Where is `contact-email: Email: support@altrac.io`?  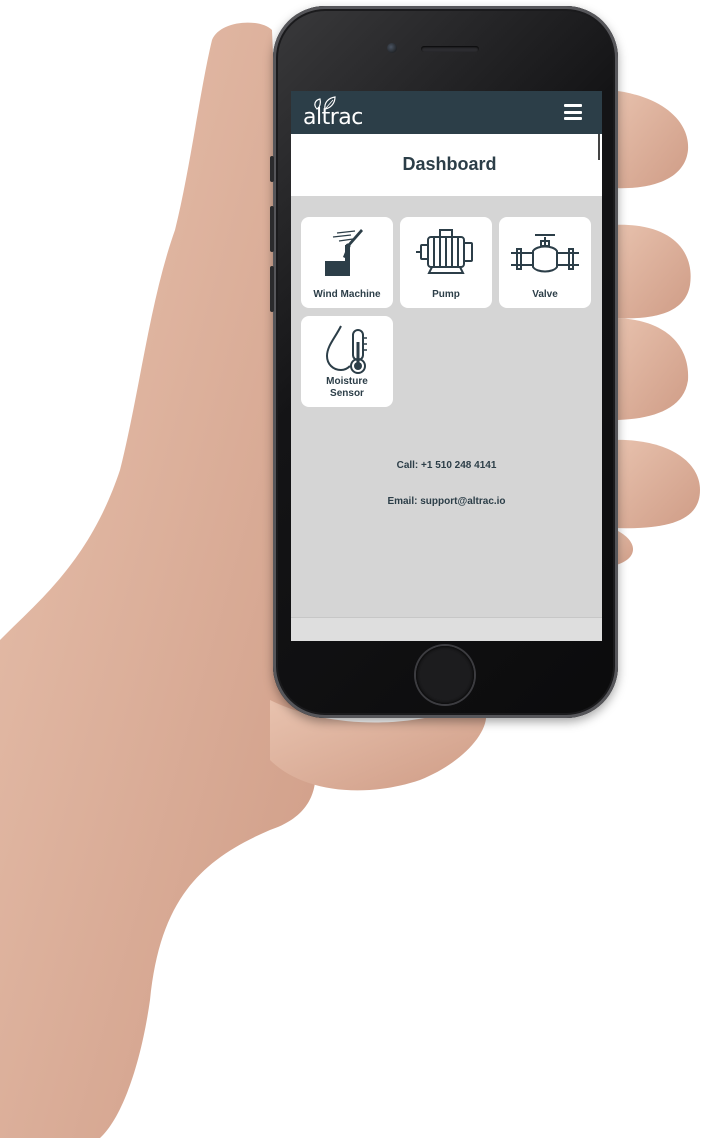 contact-email: Email: support@altrac.io is located at coordinates (446, 501).